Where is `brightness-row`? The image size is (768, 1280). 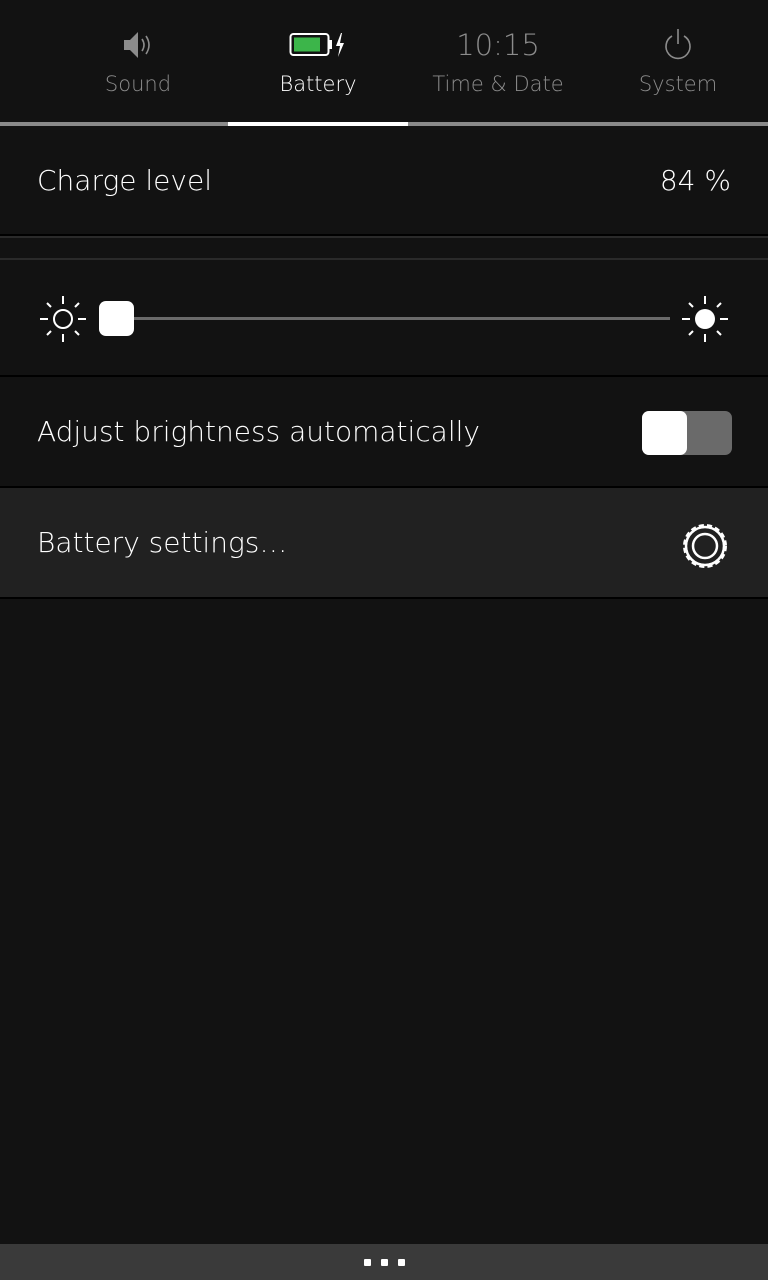
brightness-row is located at coordinates (384, 318).